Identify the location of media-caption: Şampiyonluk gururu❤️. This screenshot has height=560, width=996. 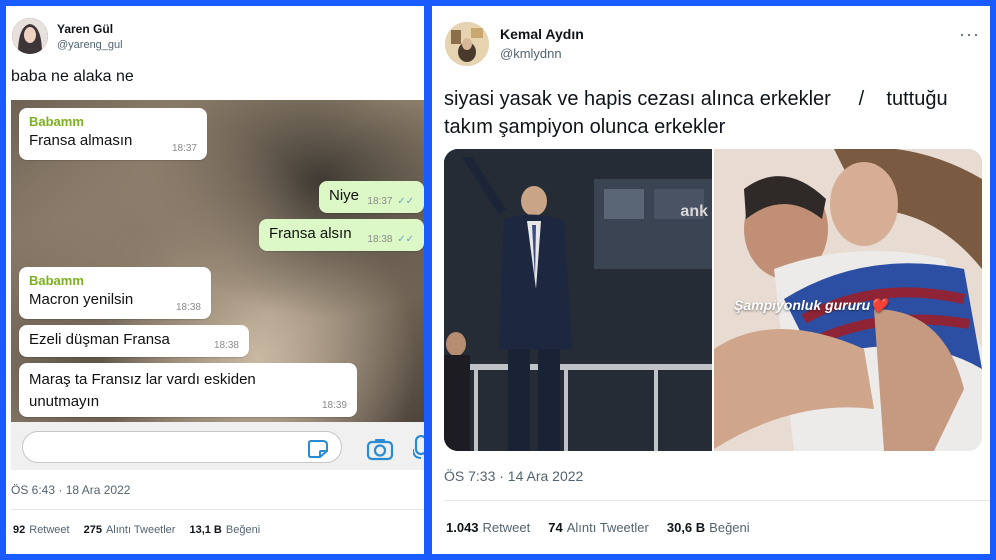
(811, 305).